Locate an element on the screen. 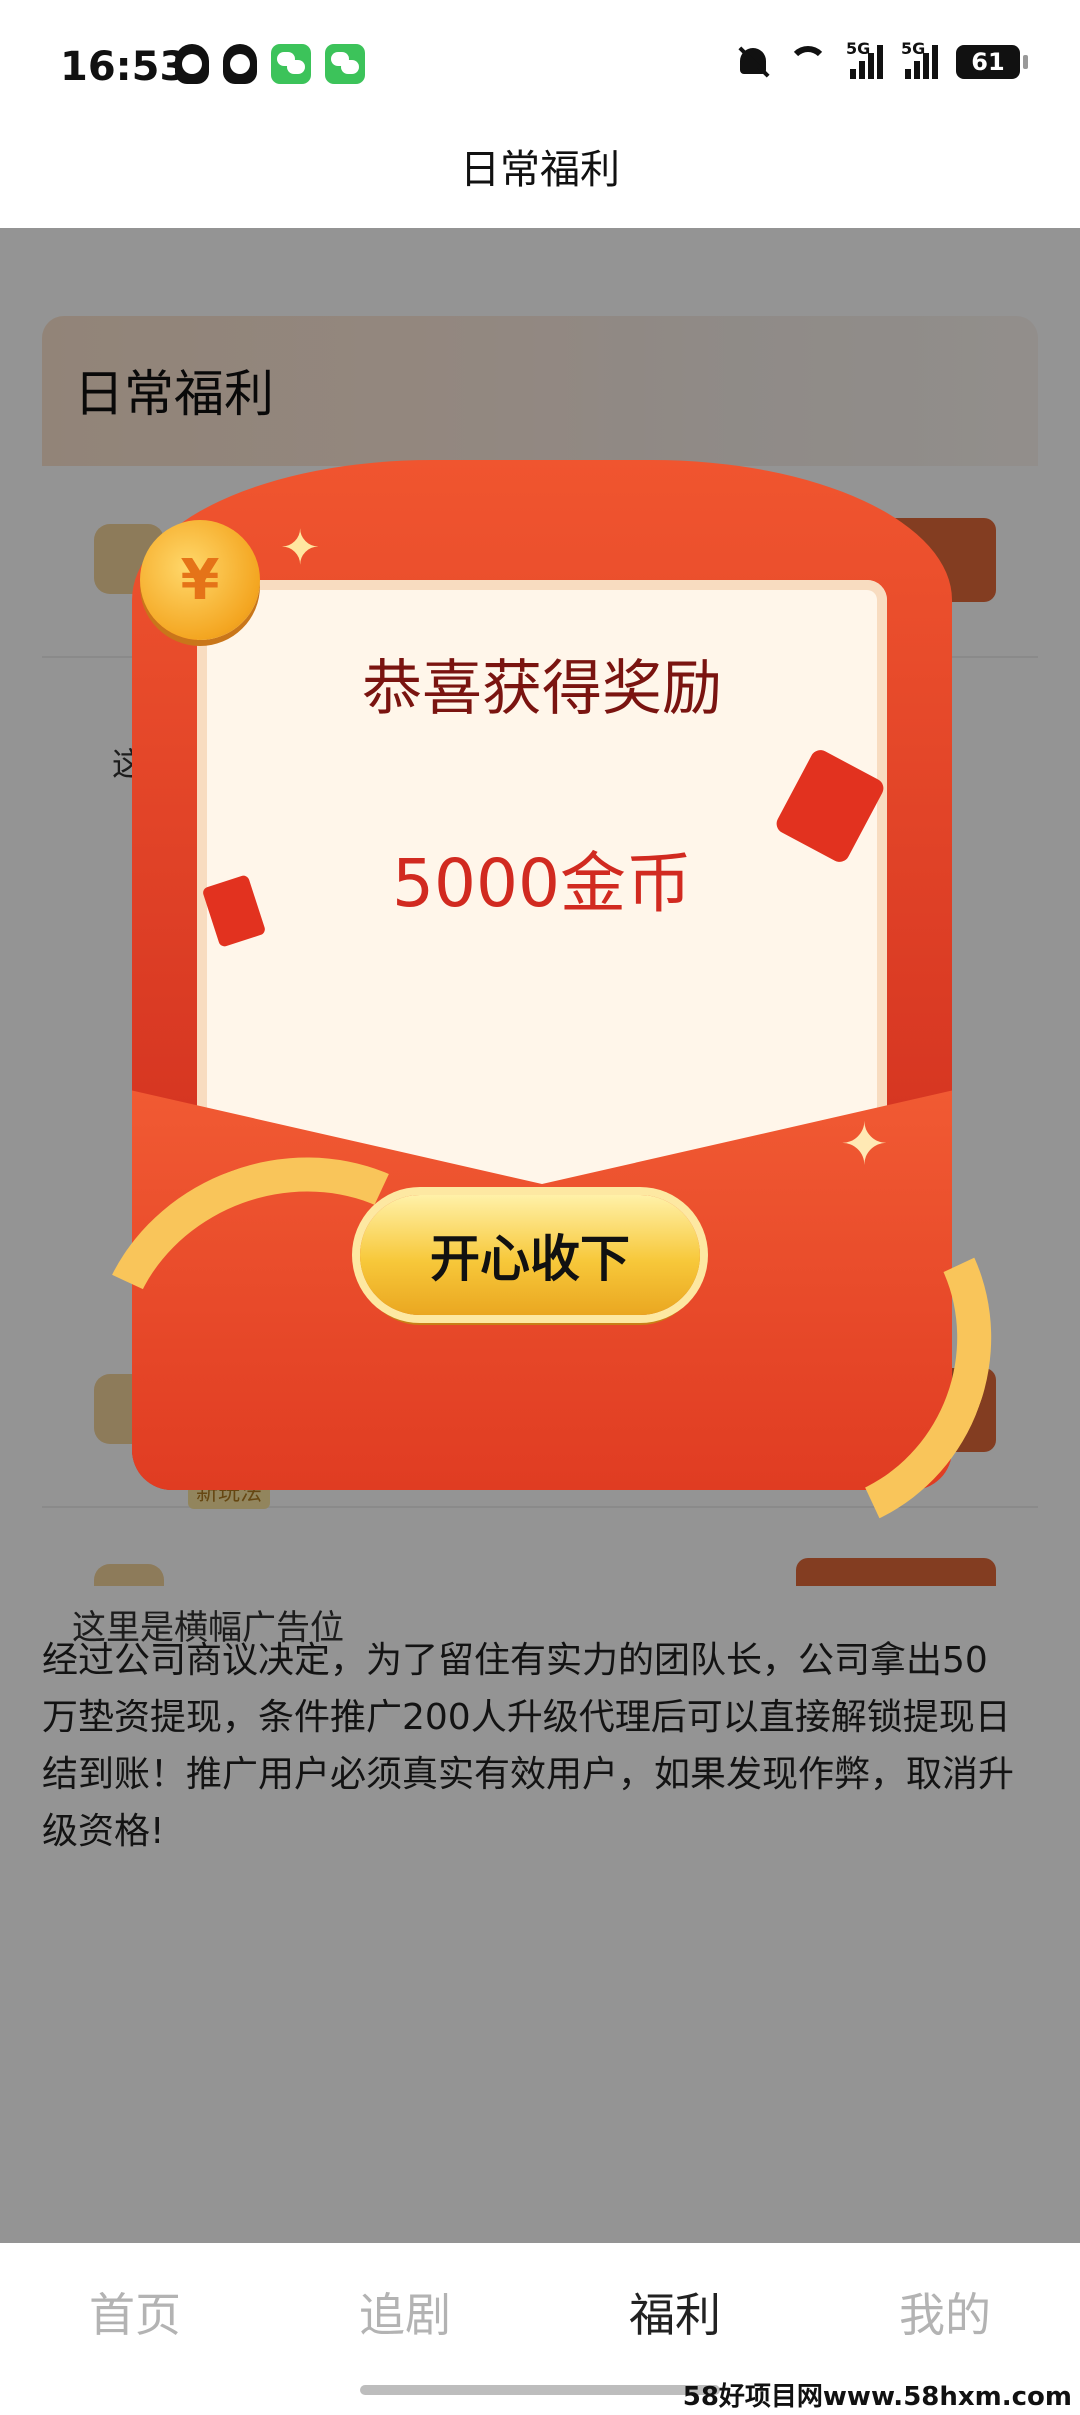  status-bar: 16:53 5G 5G 61 is located at coordinates (540, 65).